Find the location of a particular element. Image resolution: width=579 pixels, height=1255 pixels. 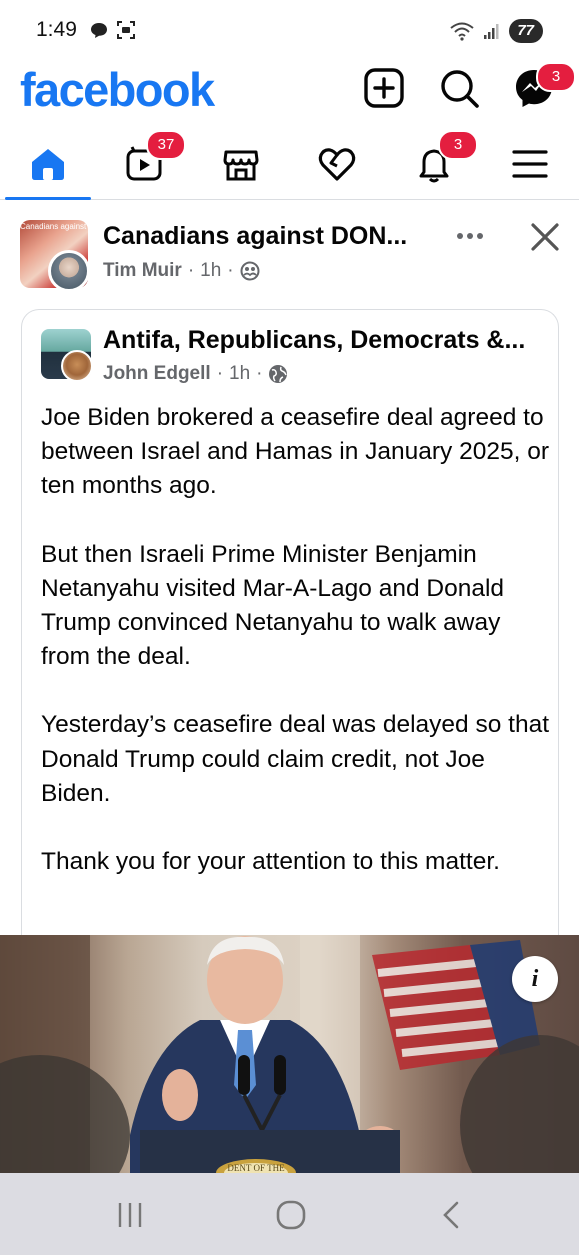

recent-apps-button is located at coordinates (130, 1215).